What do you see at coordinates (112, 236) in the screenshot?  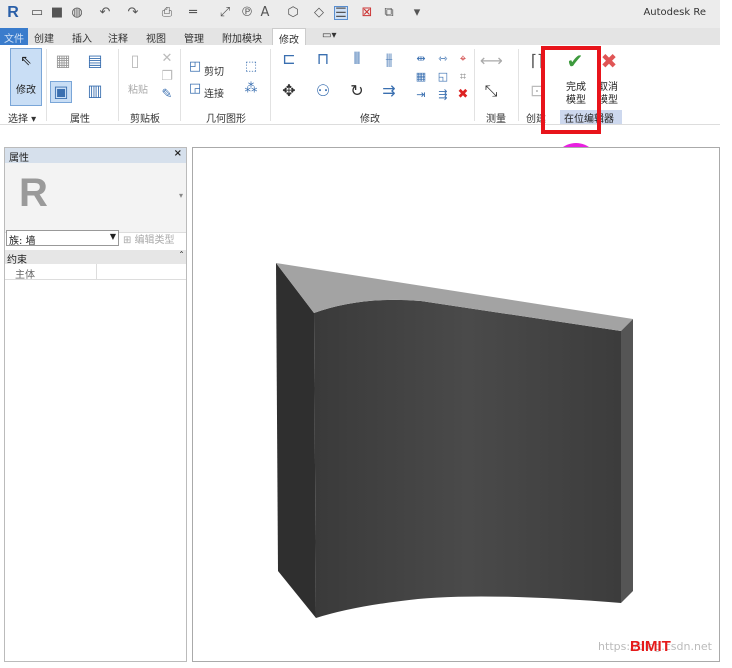 I see `chevron-down-icon: ▼` at bounding box center [112, 236].